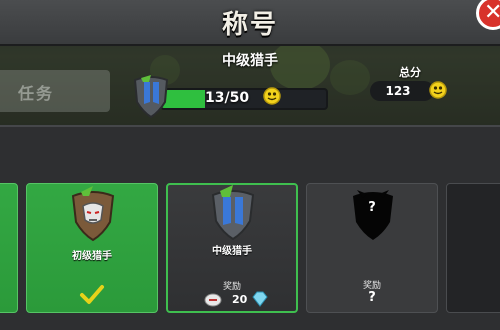 The width and height of the screenshot is (500, 330). Describe the element at coordinates (250, 61) in the screenshot. I see `current-title-name: 中级猎手` at that location.